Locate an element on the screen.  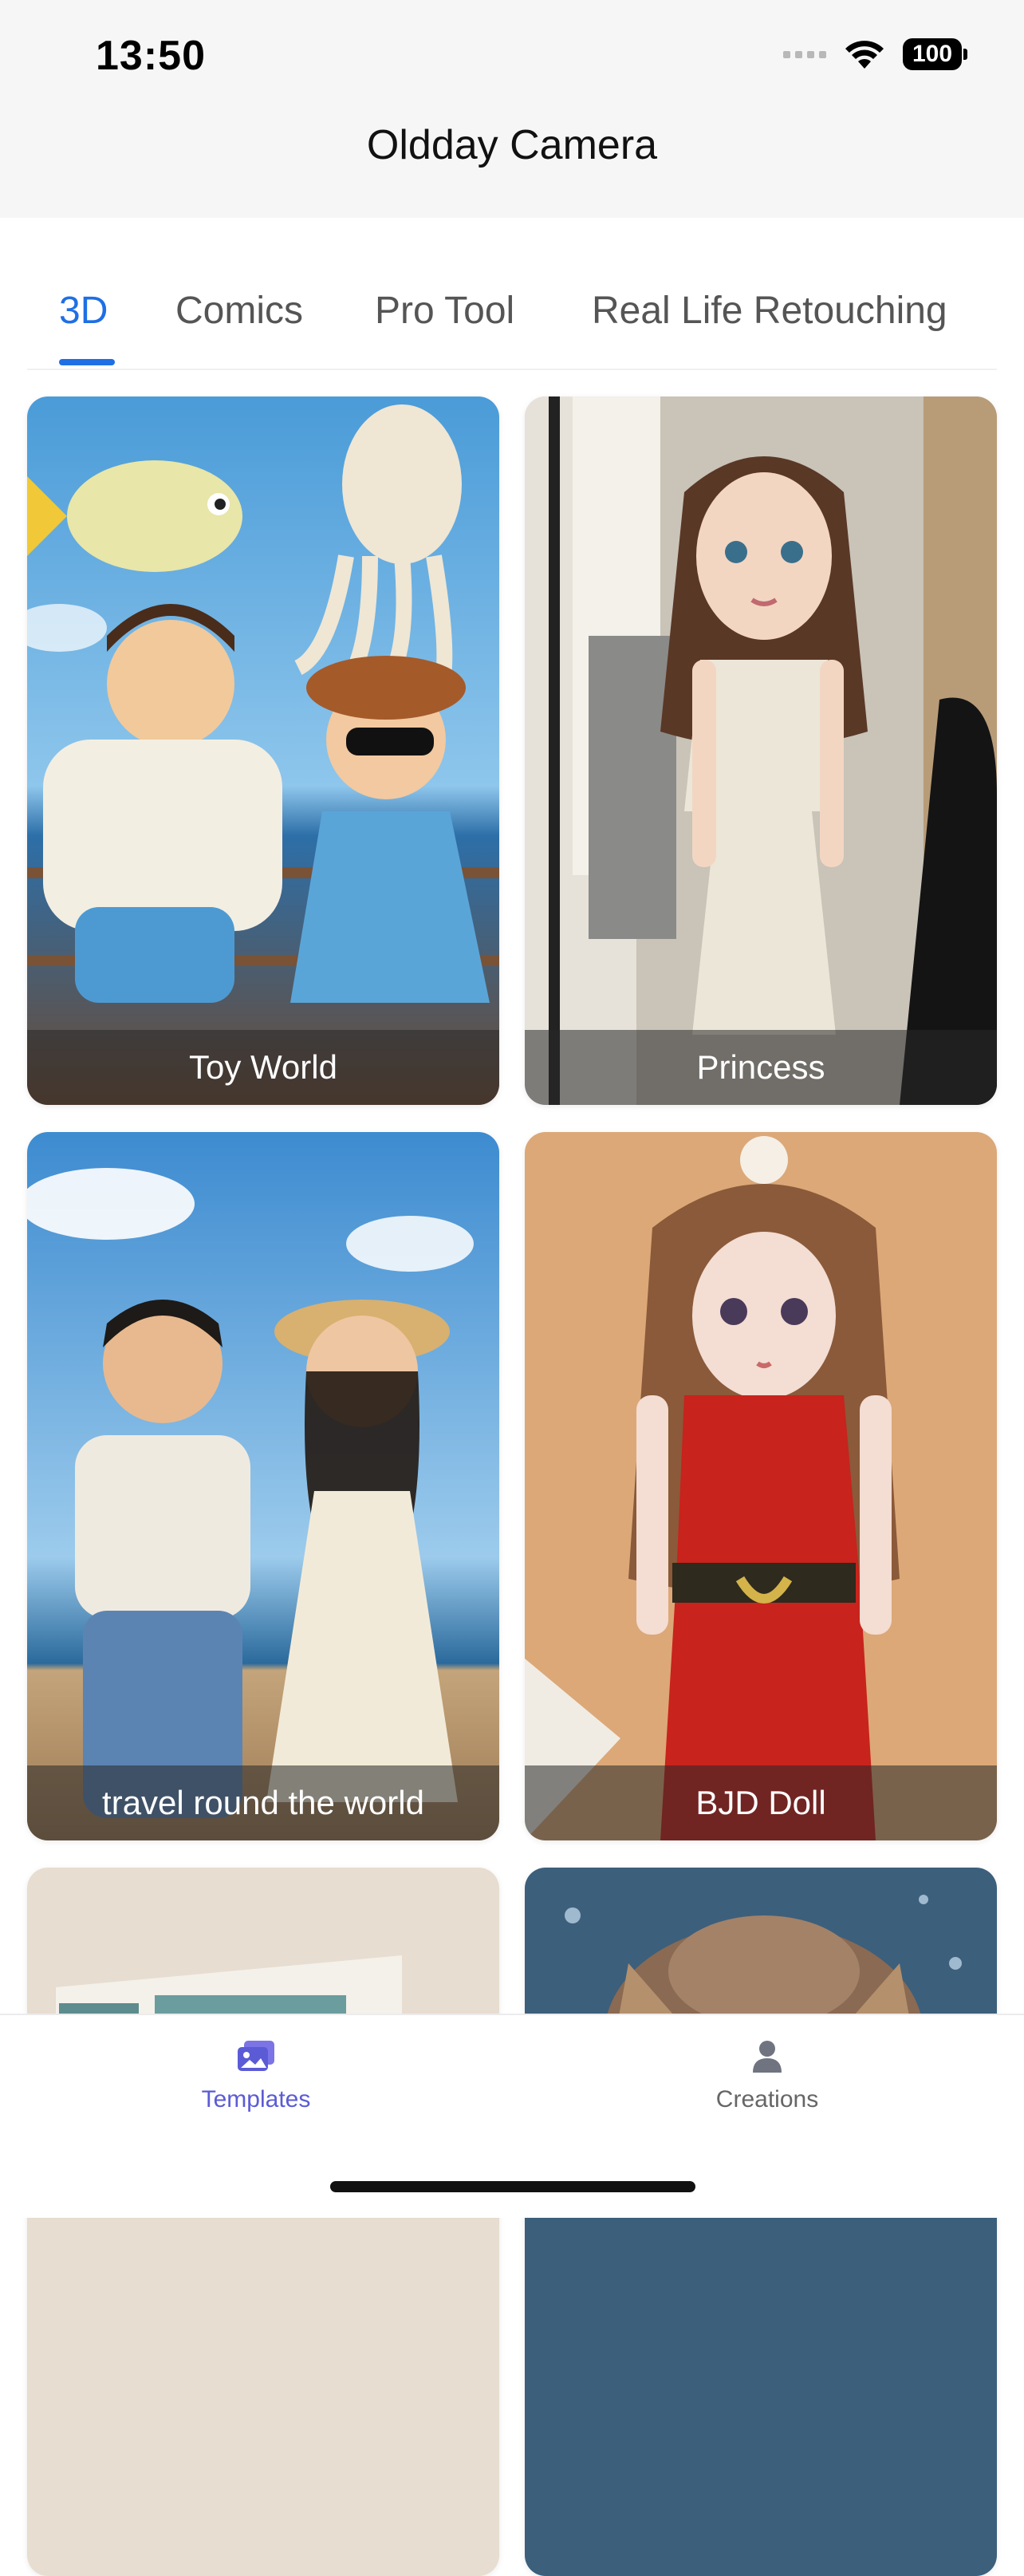
status-icons: 100 is located at coordinates (875, 54).